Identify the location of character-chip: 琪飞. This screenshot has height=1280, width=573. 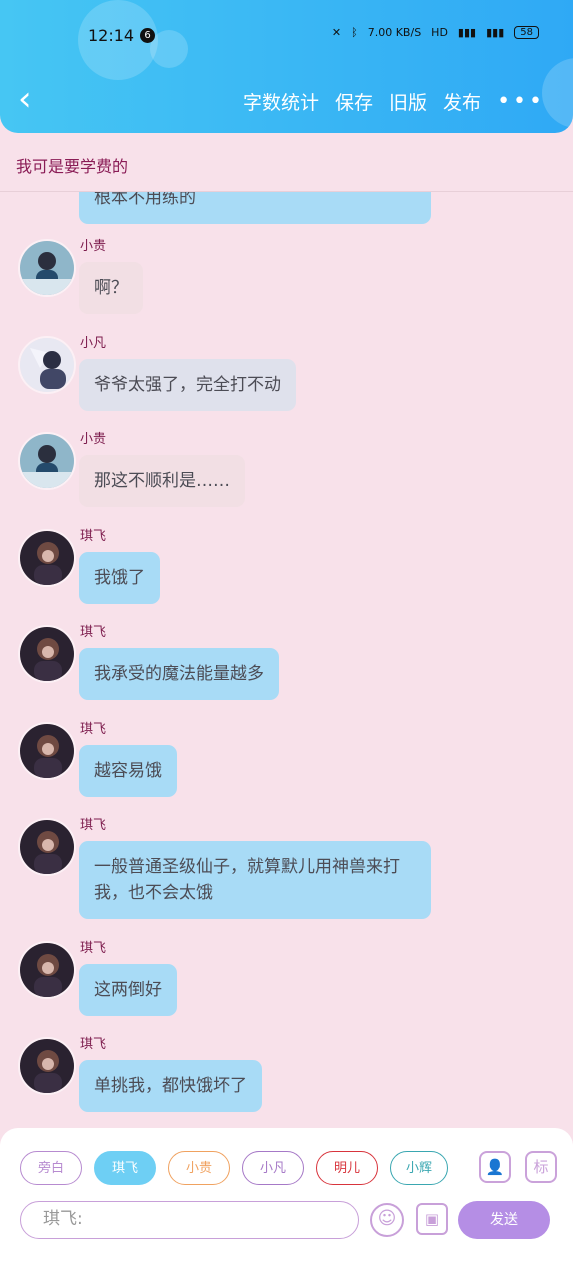
(125, 1168).